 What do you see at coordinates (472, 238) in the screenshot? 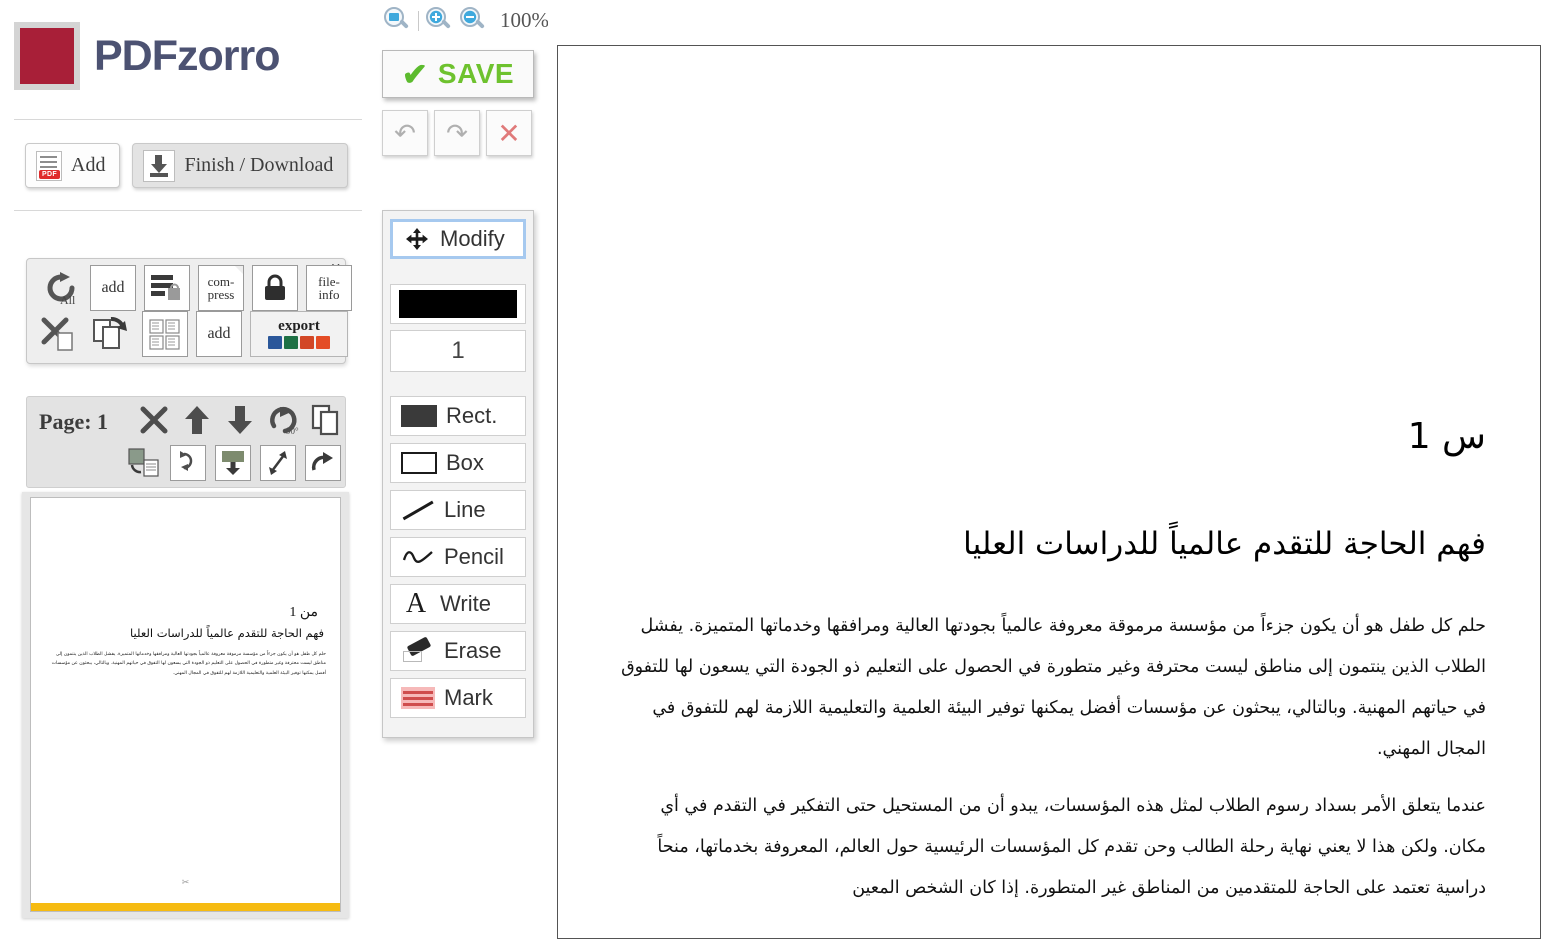
I see `tool-modify-label: Modify` at bounding box center [472, 238].